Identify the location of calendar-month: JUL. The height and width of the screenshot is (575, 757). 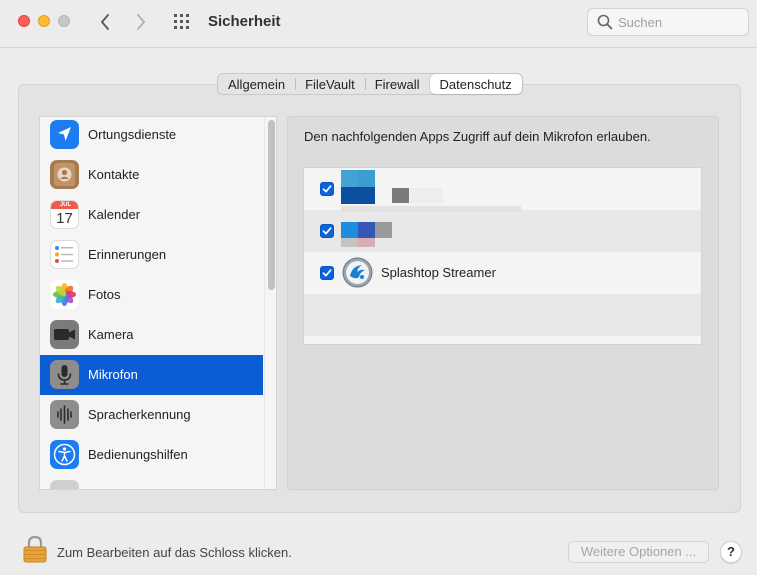
(64, 205).